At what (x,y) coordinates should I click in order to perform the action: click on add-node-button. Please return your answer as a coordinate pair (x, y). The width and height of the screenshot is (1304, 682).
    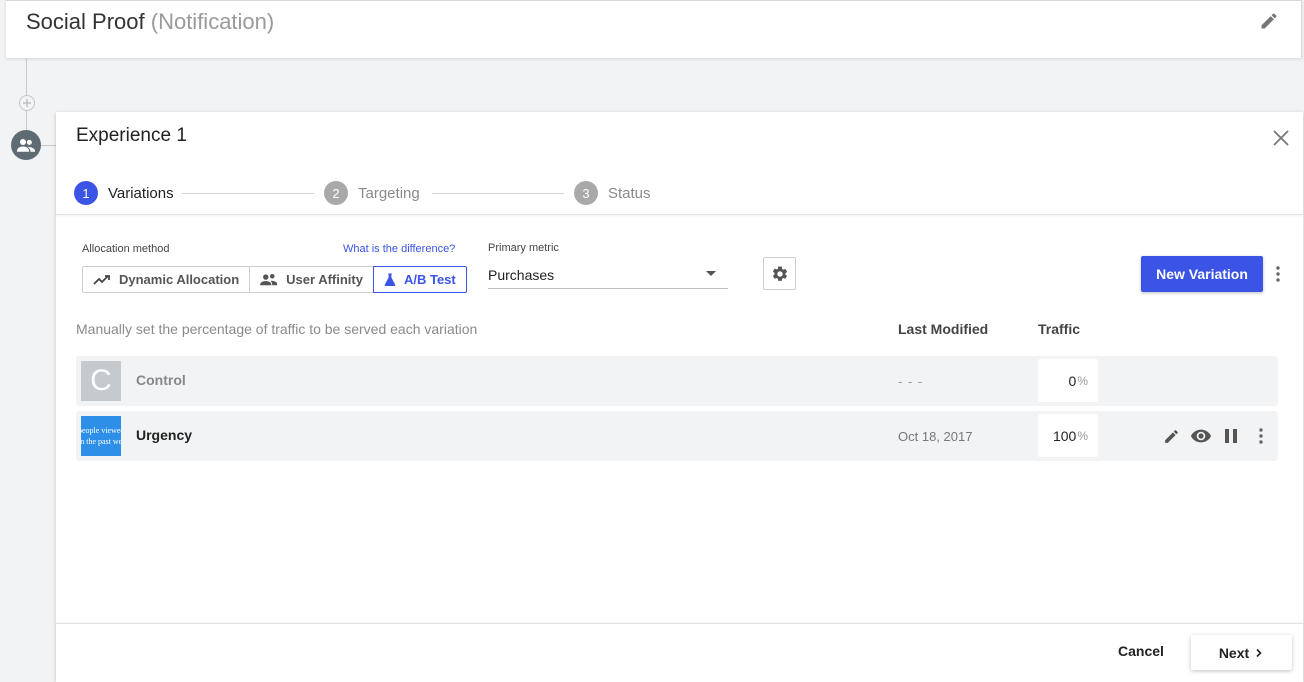
    Looking at the image, I should click on (27, 103).